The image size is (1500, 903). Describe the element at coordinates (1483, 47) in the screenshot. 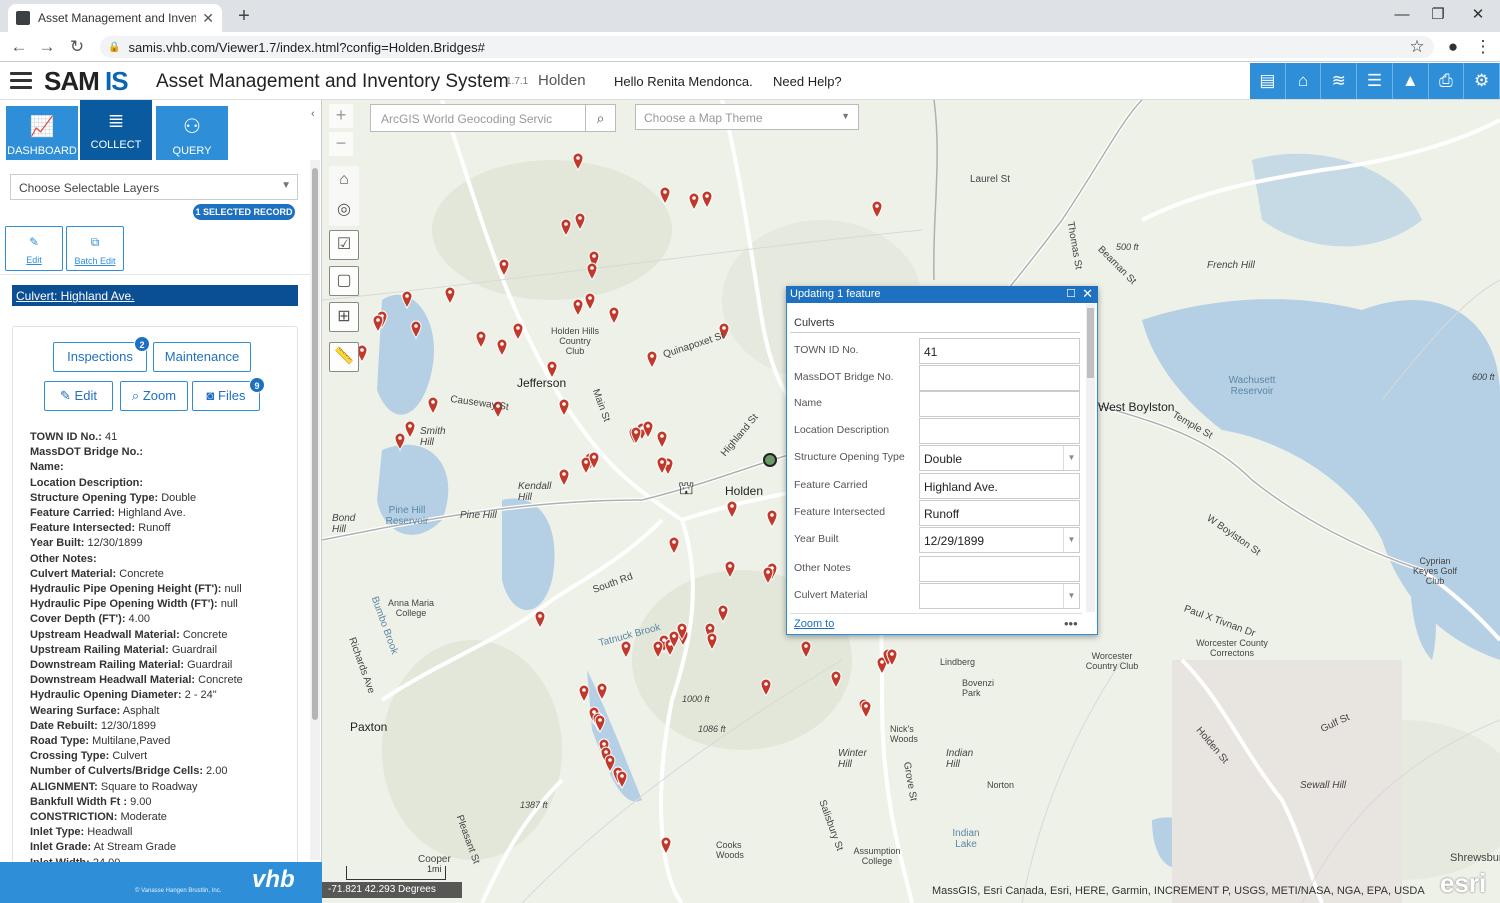

I see `browser-menu-icon: ⋮` at that location.